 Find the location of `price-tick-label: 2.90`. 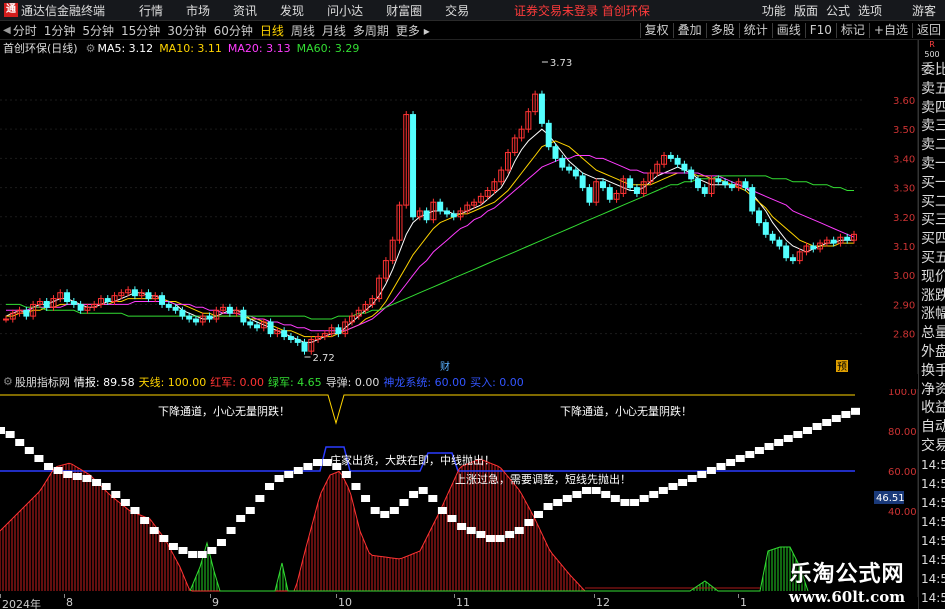

price-tick-label: 2.90 is located at coordinates (904, 305).